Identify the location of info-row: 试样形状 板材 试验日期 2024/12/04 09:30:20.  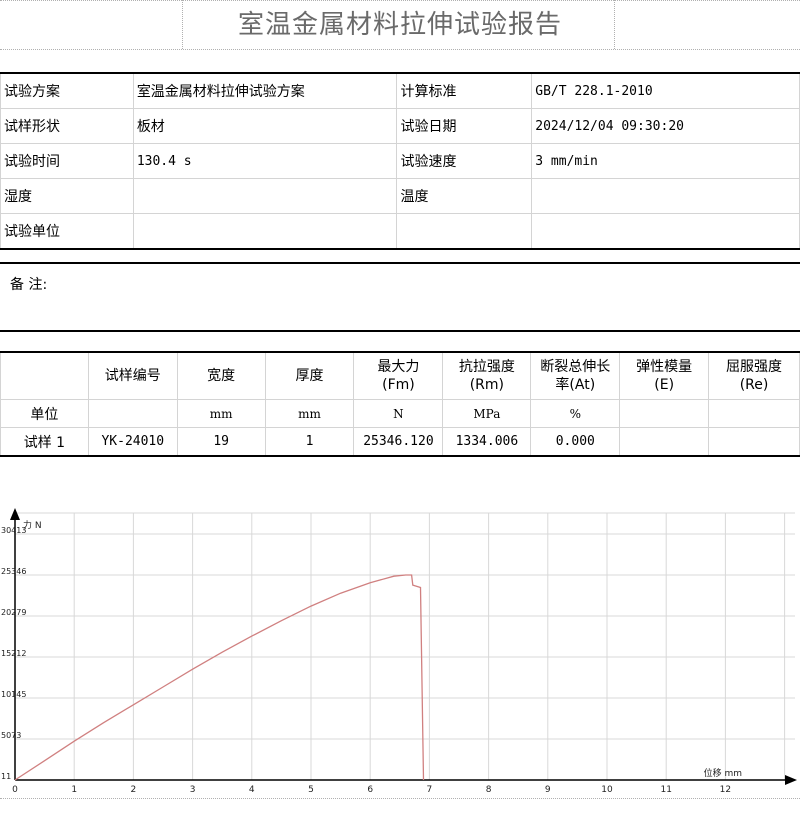
(400, 126).